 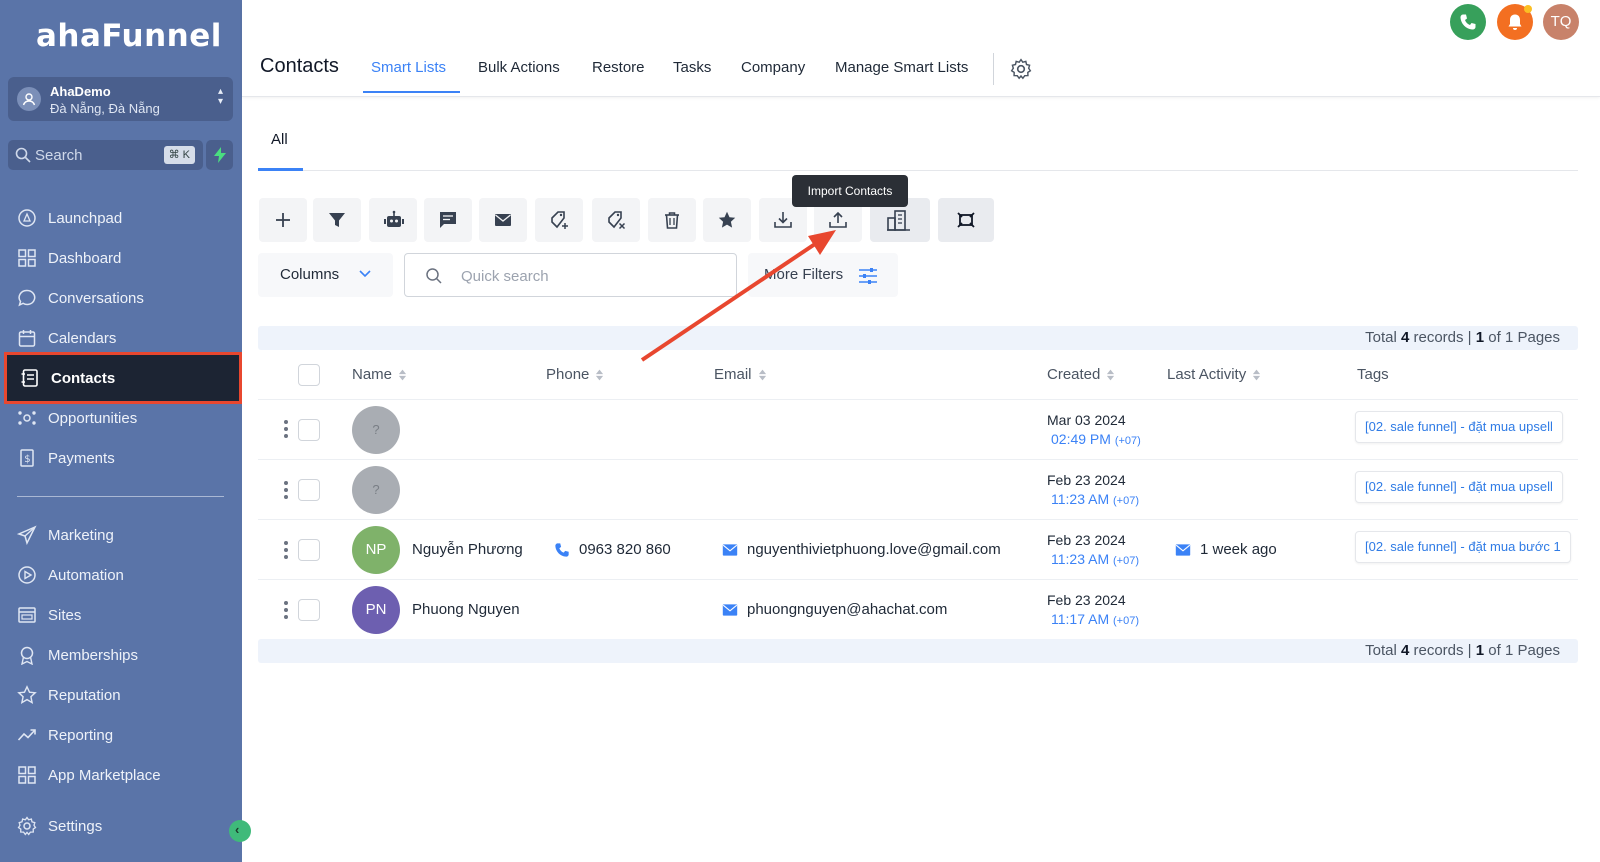 What do you see at coordinates (283, 220) in the screenshot?
I see `add-contact-button` at bounding box center [283, 220].